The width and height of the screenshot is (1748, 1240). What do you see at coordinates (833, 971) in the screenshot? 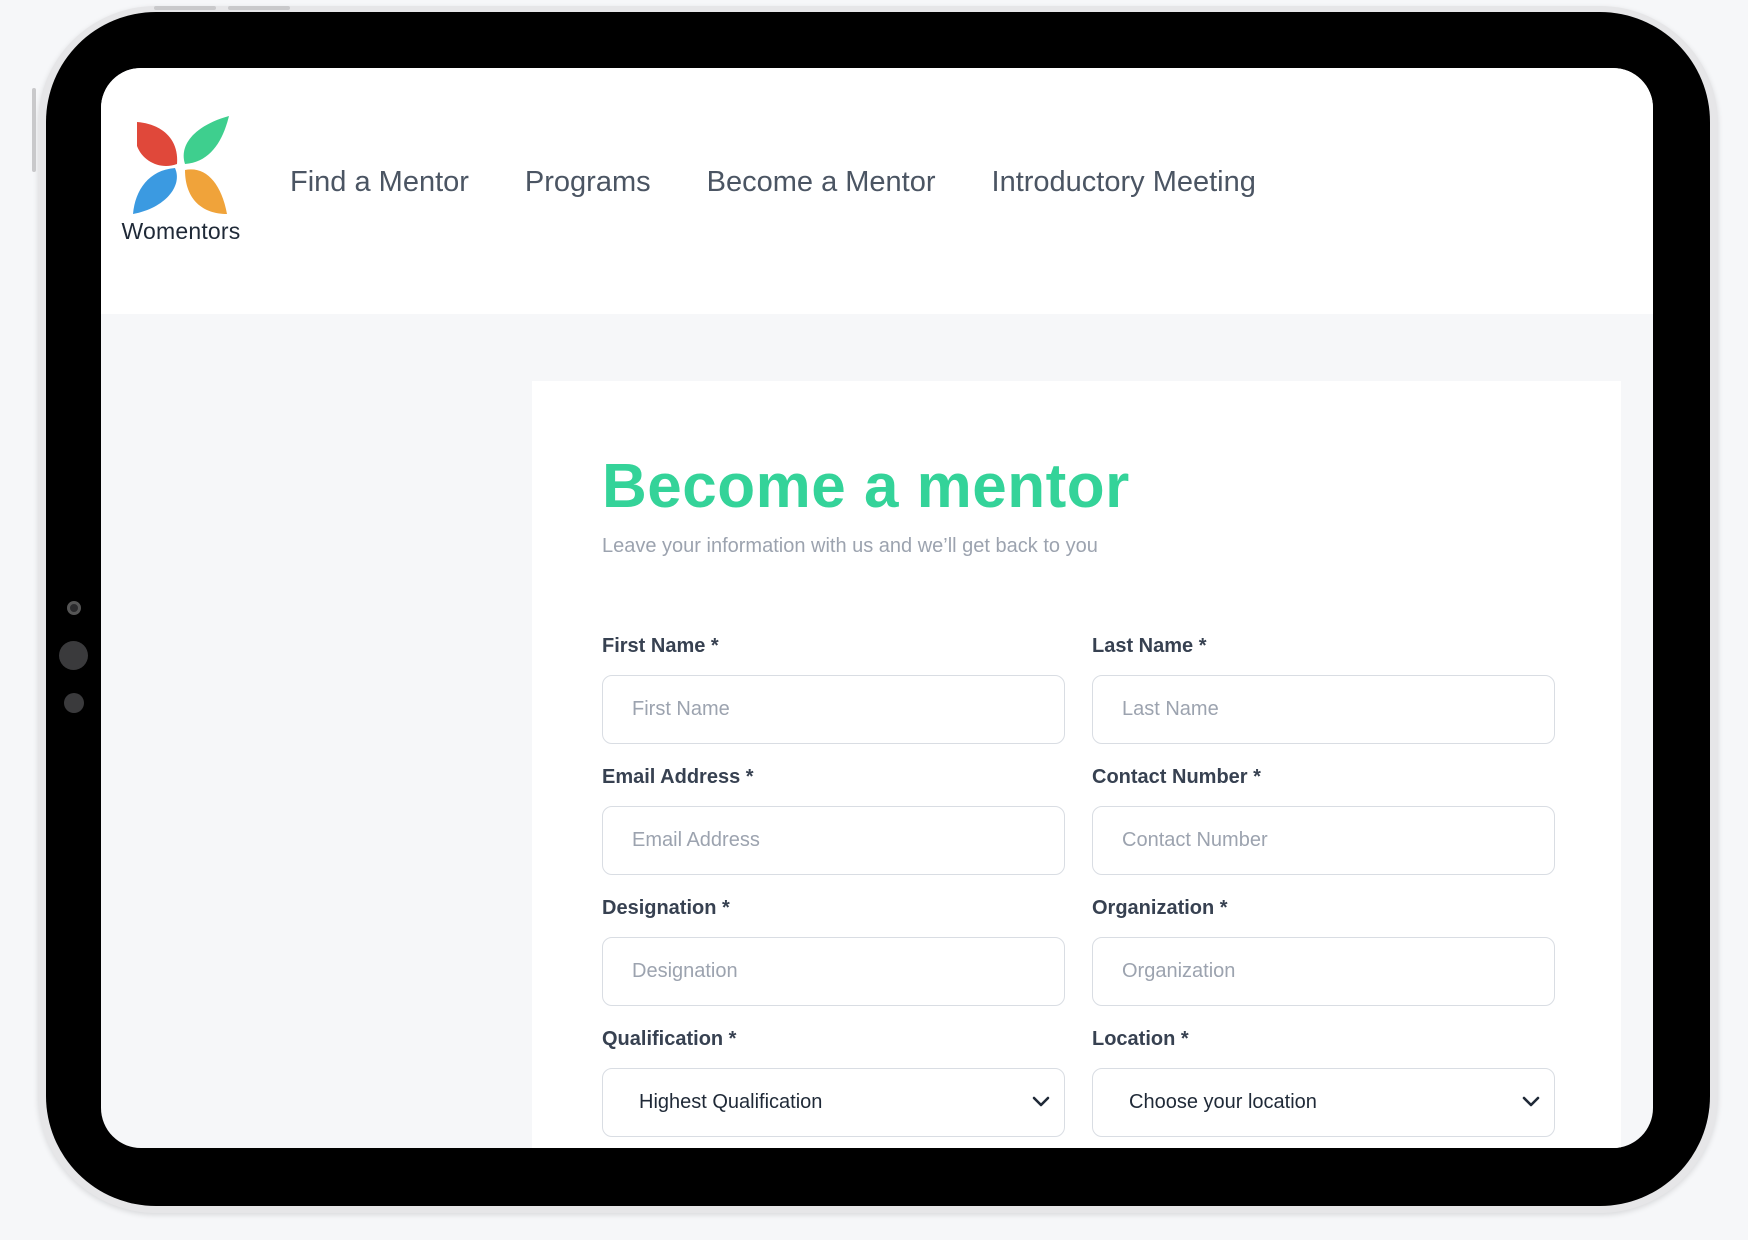
I see `designation-input: Designation` at bounding box center [833, 971].